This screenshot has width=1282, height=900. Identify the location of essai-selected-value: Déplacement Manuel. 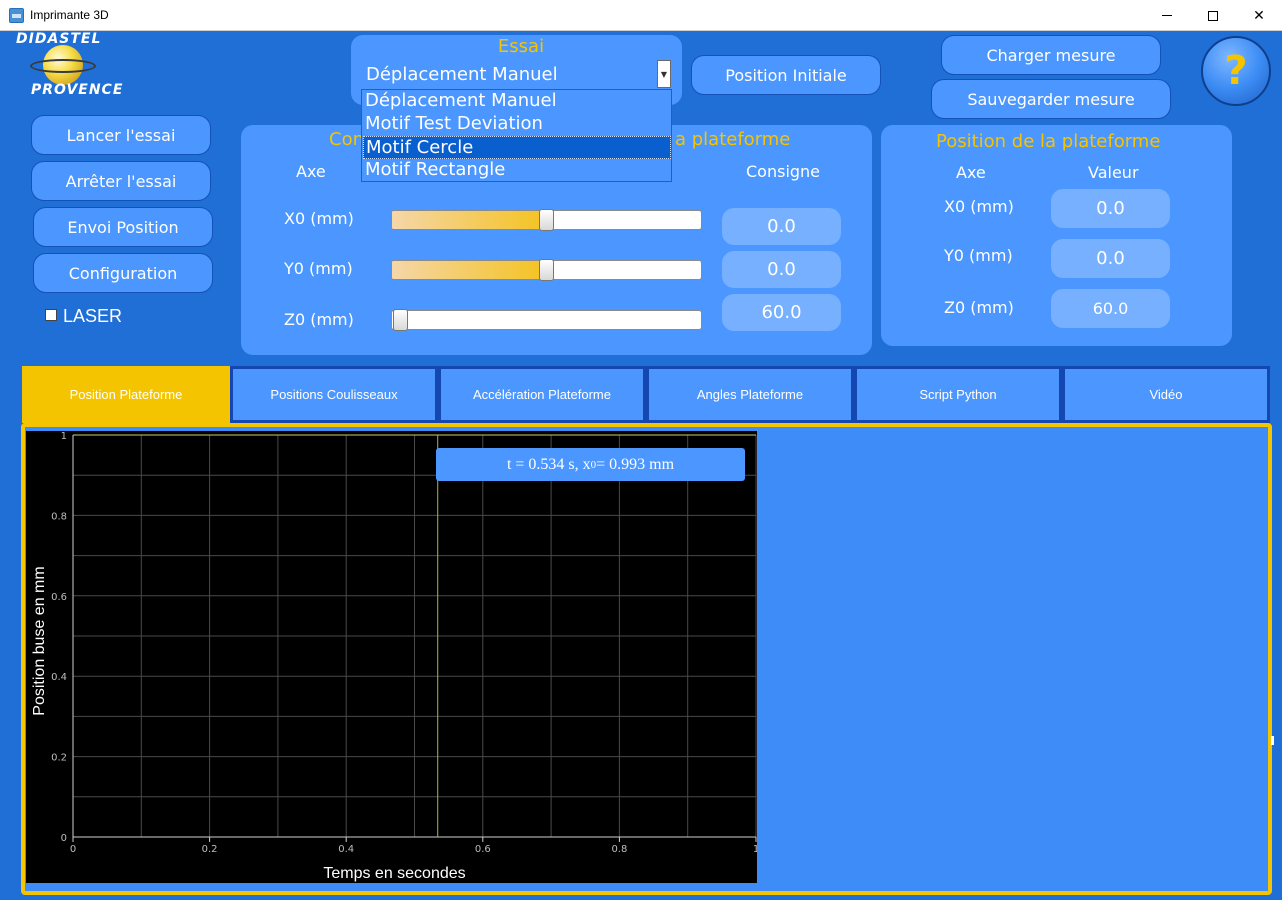
(462, 74).